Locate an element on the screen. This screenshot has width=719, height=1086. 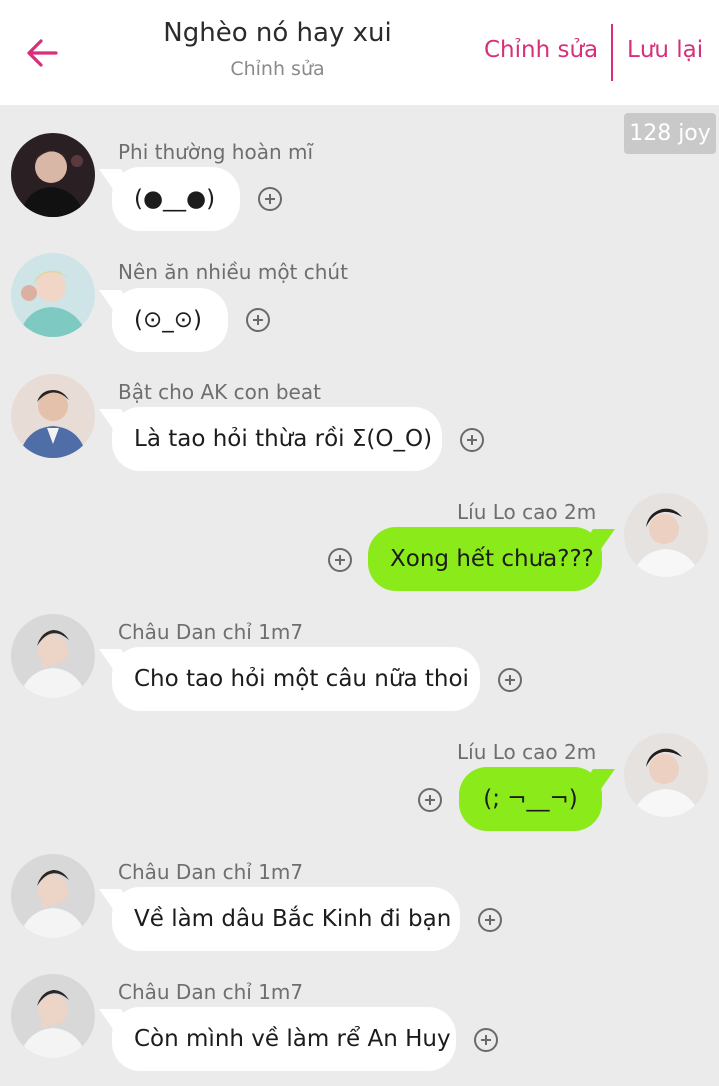
message-bubble: Xong hết chưa??? is located at coordinates (485, 559).